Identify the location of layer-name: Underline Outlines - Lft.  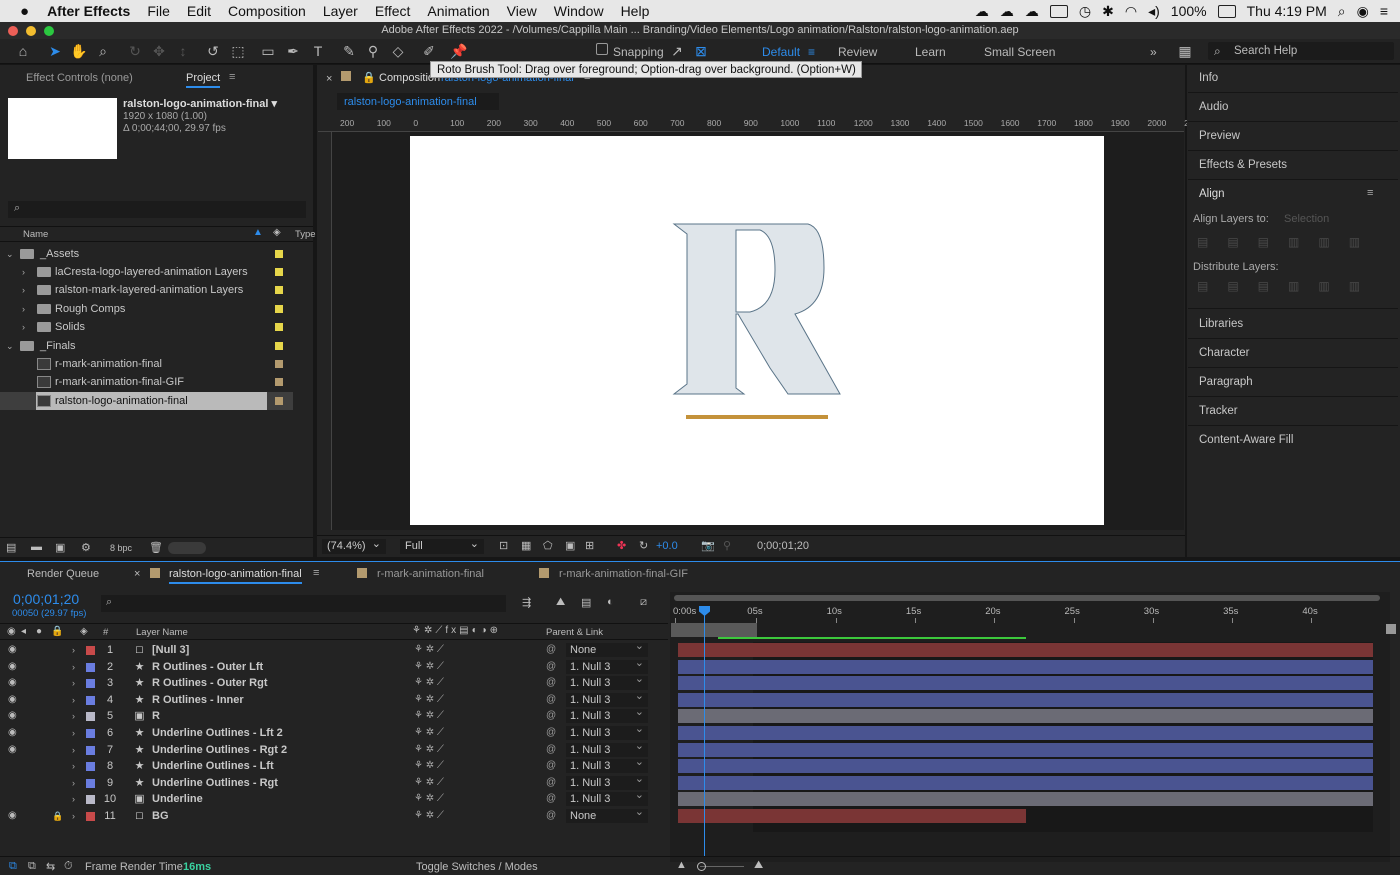
(213, 766).